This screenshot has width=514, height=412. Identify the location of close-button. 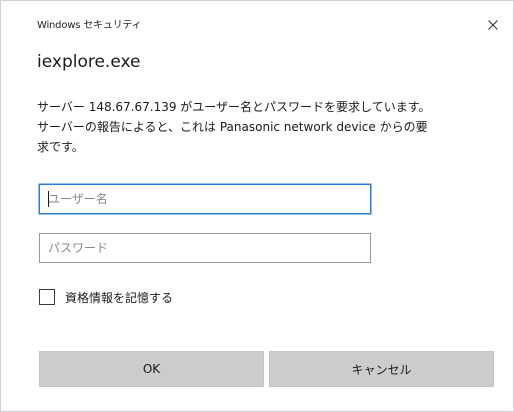
(493, 25).